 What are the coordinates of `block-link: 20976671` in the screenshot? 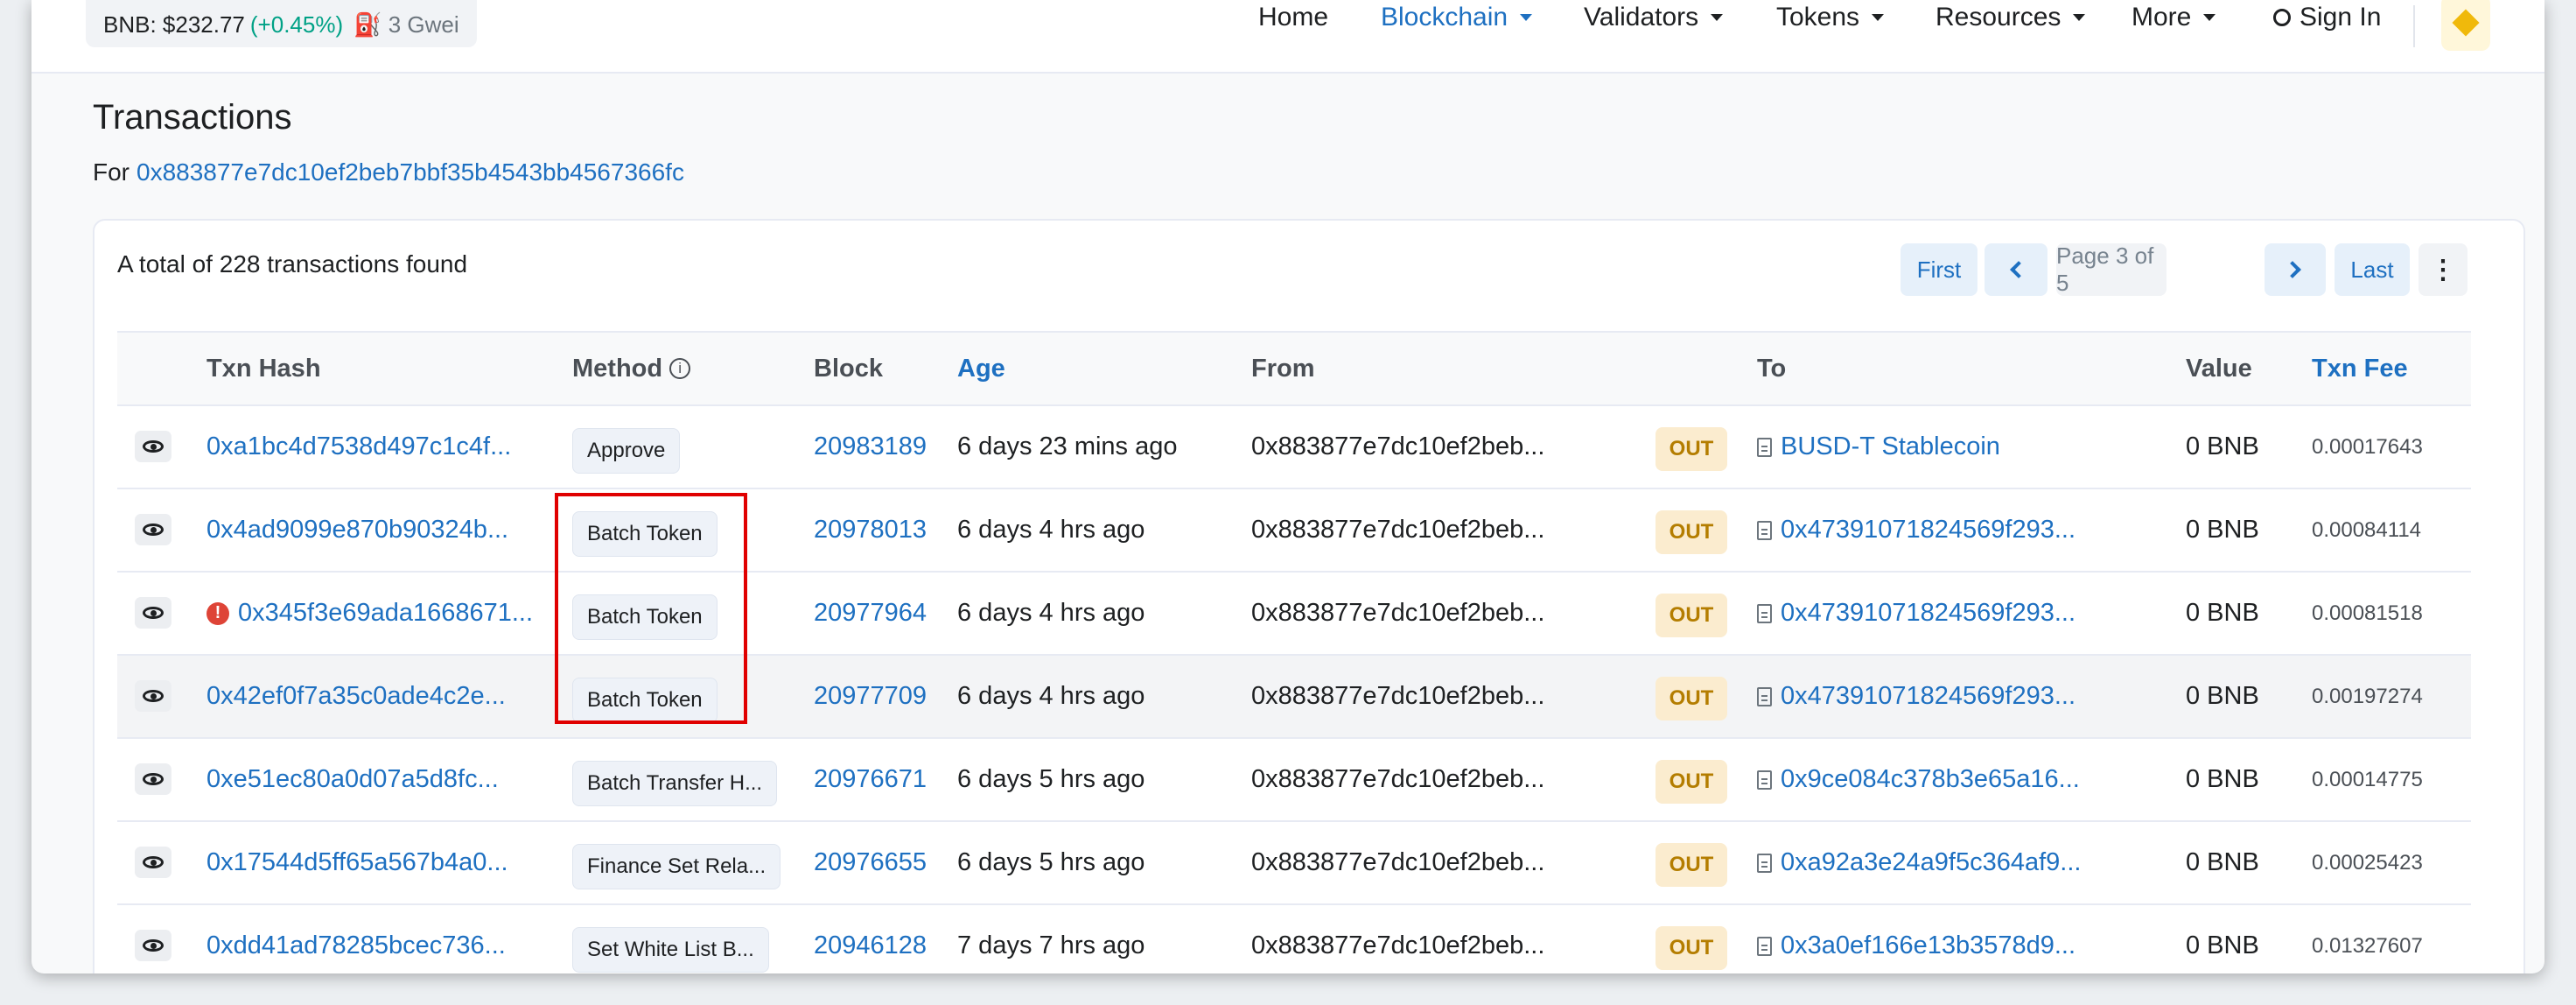 It's located at (870, 779).